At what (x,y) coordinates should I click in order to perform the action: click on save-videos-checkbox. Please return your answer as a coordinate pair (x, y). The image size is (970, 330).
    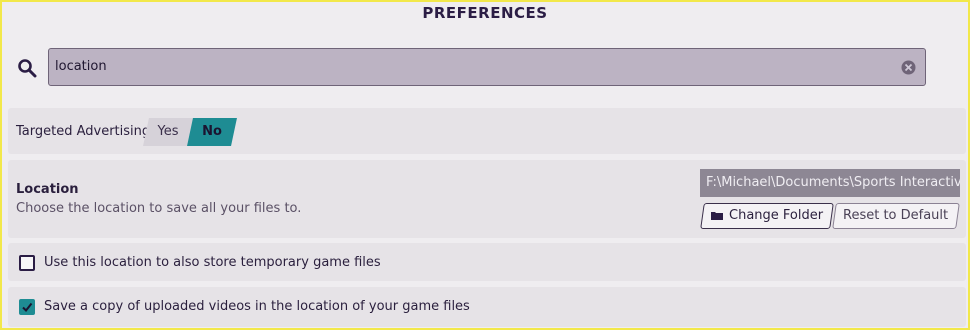
    Looking at the image, I should click on (27, 307).